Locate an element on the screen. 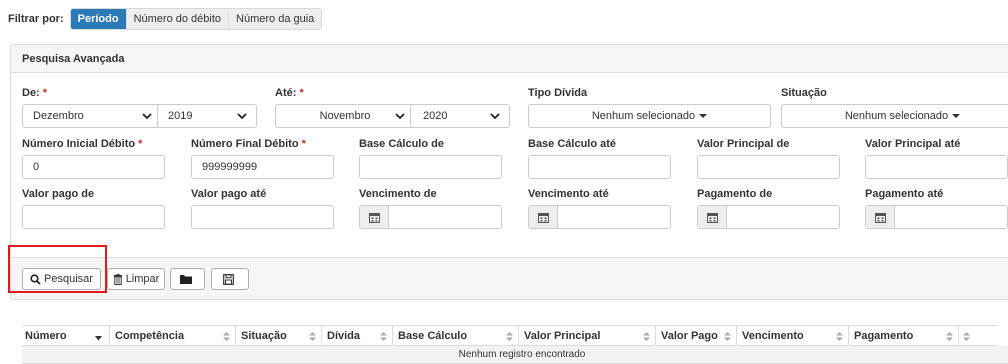  pagamento-ate-datepicker is located at coordinates (936, 217).